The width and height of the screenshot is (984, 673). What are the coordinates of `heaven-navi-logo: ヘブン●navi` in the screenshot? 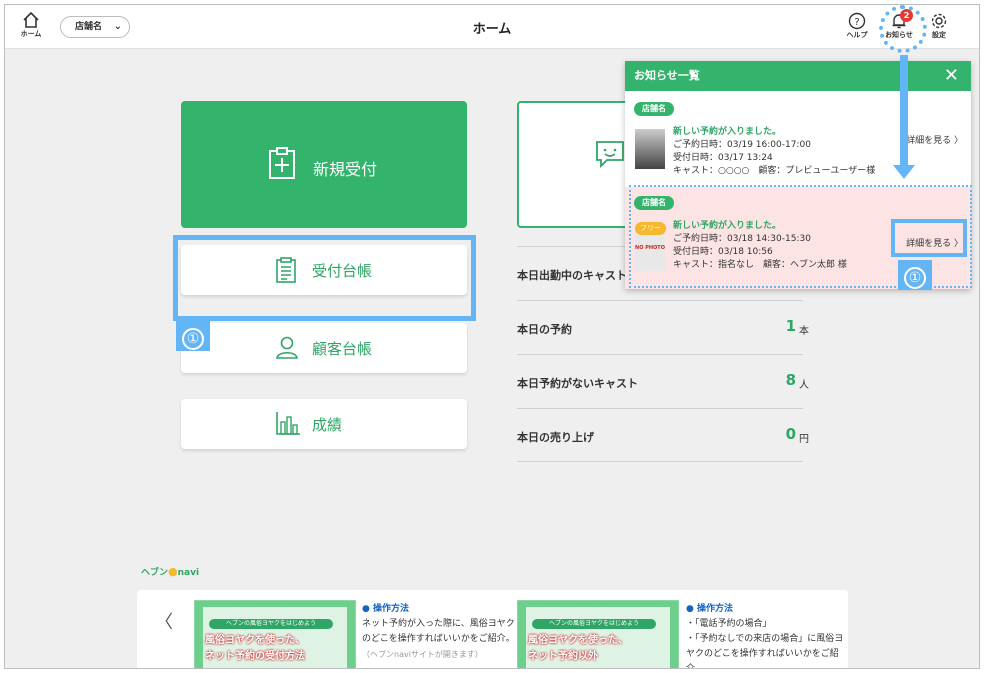 It's located at (170, 571).